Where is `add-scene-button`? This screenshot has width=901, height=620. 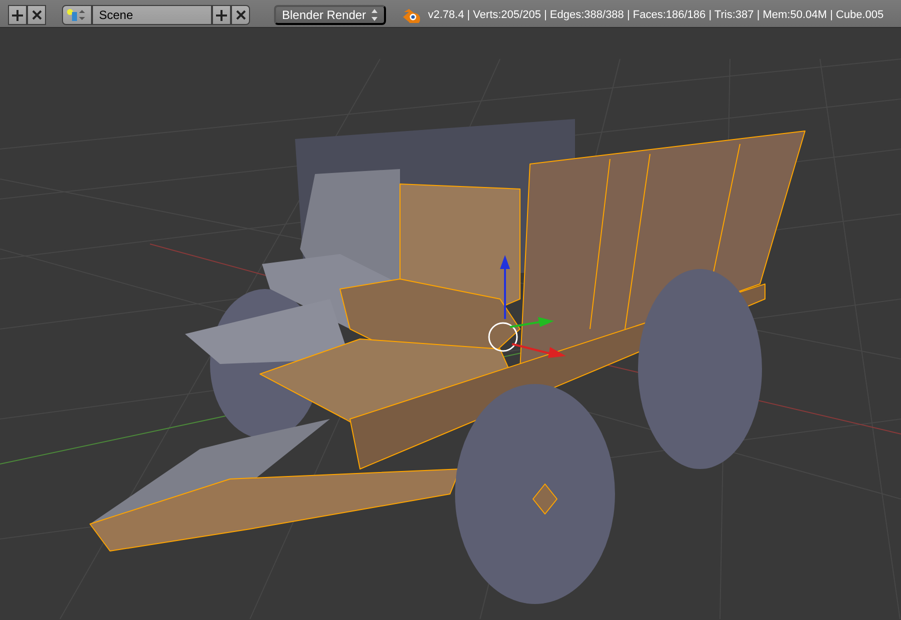 add-scene-button is located at coordinates (221, 15).